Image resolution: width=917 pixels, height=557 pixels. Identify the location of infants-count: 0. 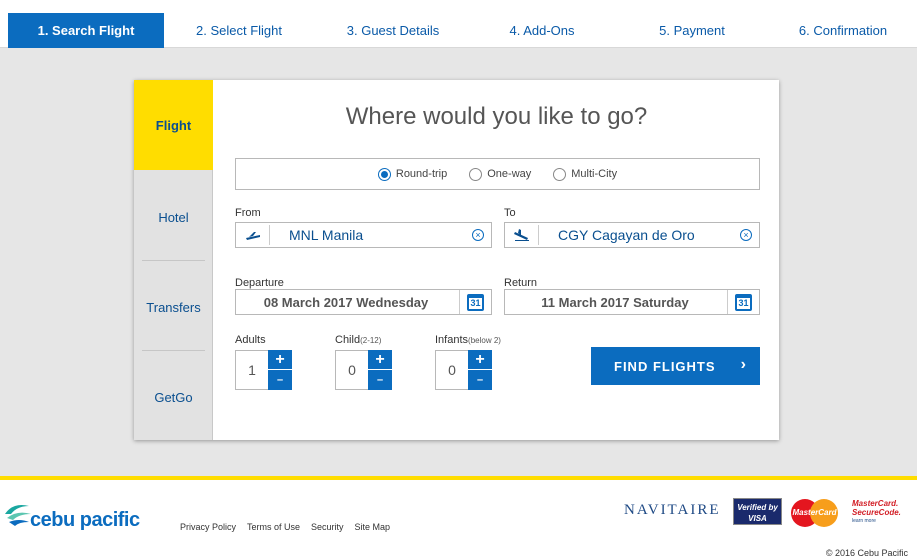
(452, 370).